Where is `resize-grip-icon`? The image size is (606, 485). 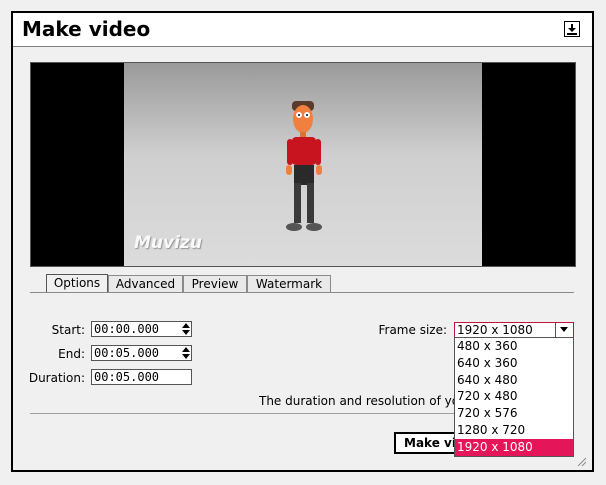
resize-grip-icon is located at coordinates (581, 461).